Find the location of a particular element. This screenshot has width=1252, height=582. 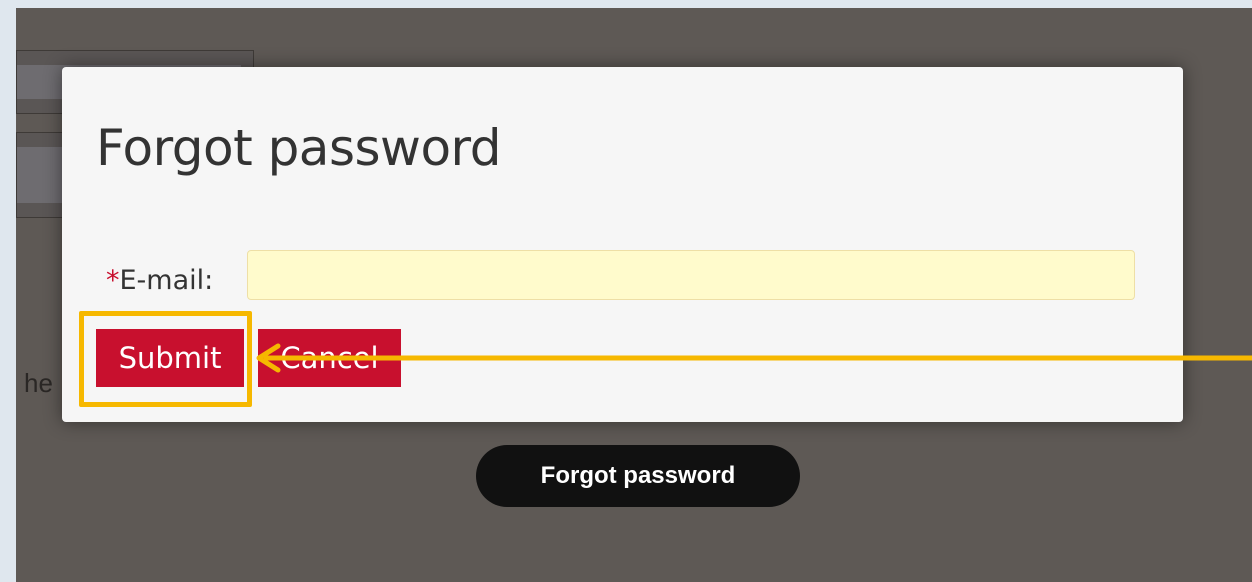

annotation-arrow-icon is located at coordinates (754, 358).